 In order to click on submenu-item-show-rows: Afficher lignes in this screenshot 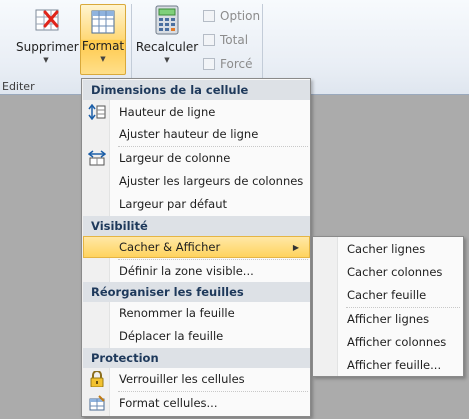, I will do `click(388, 319)`.